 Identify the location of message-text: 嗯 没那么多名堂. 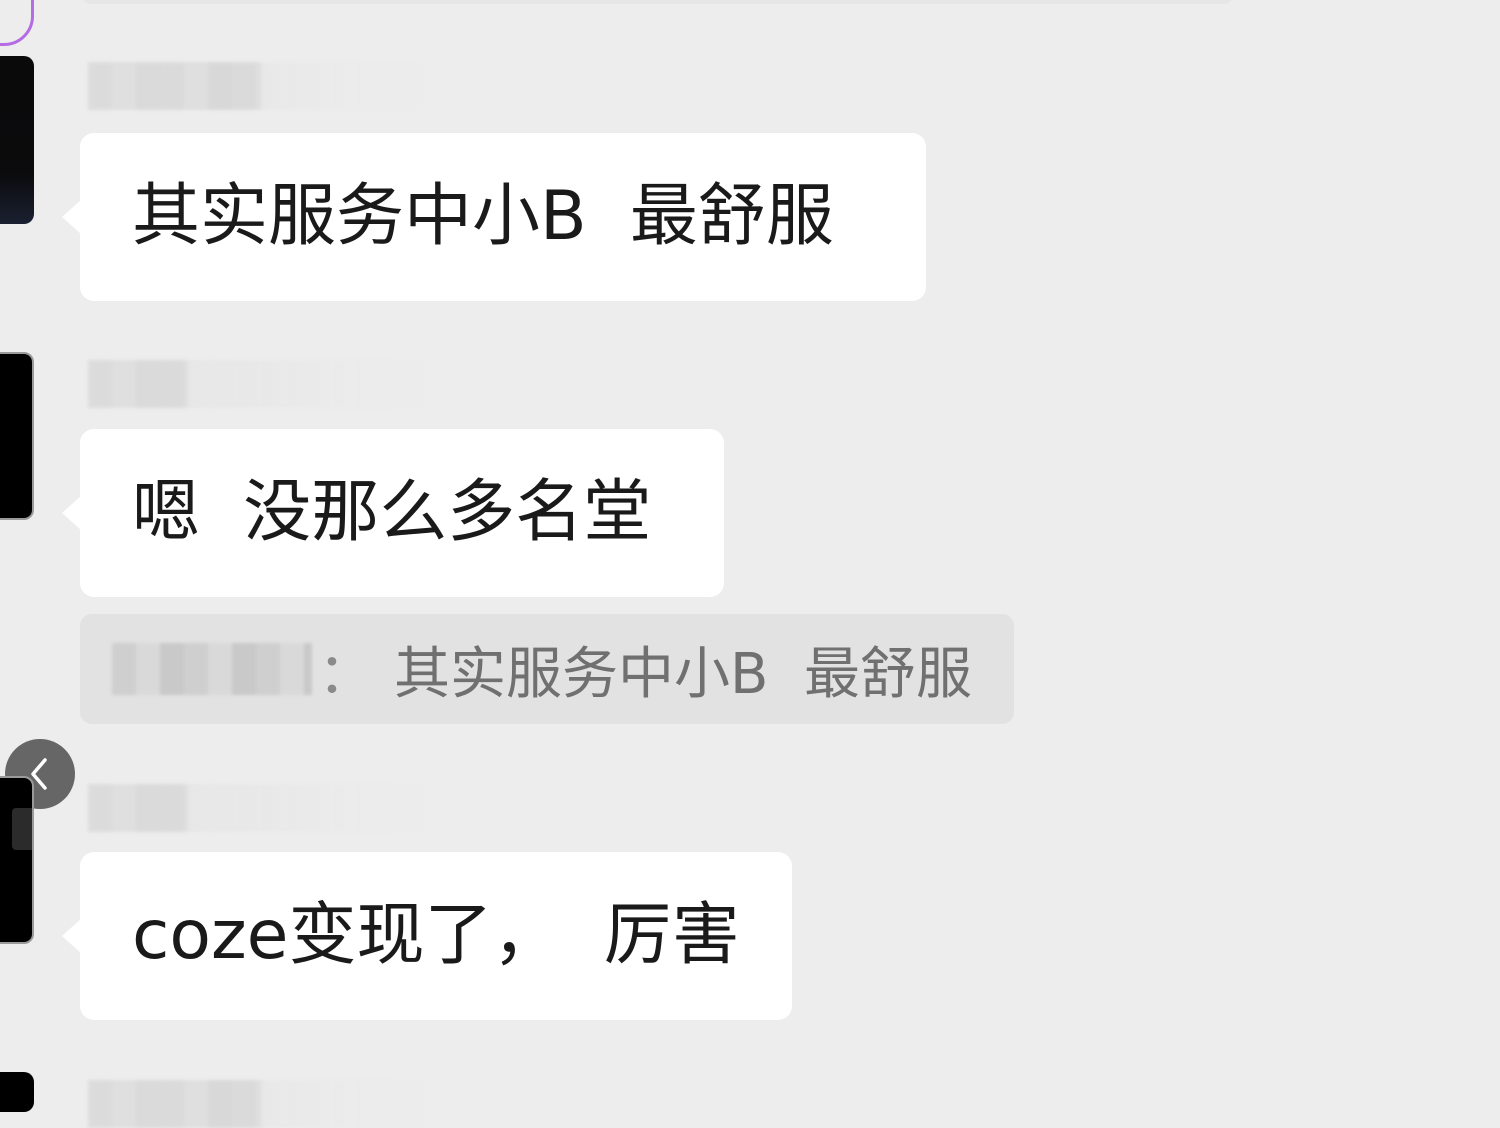
(392, 512).